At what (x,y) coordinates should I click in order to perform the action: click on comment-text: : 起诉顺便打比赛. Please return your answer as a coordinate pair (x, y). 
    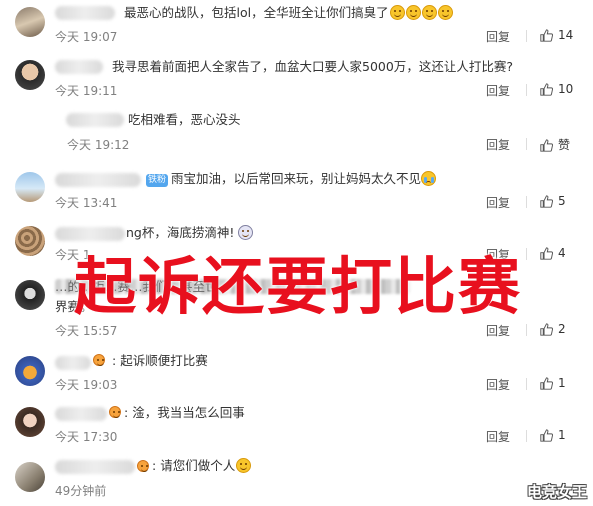
    Looking at the image, I should click on (160, 360).